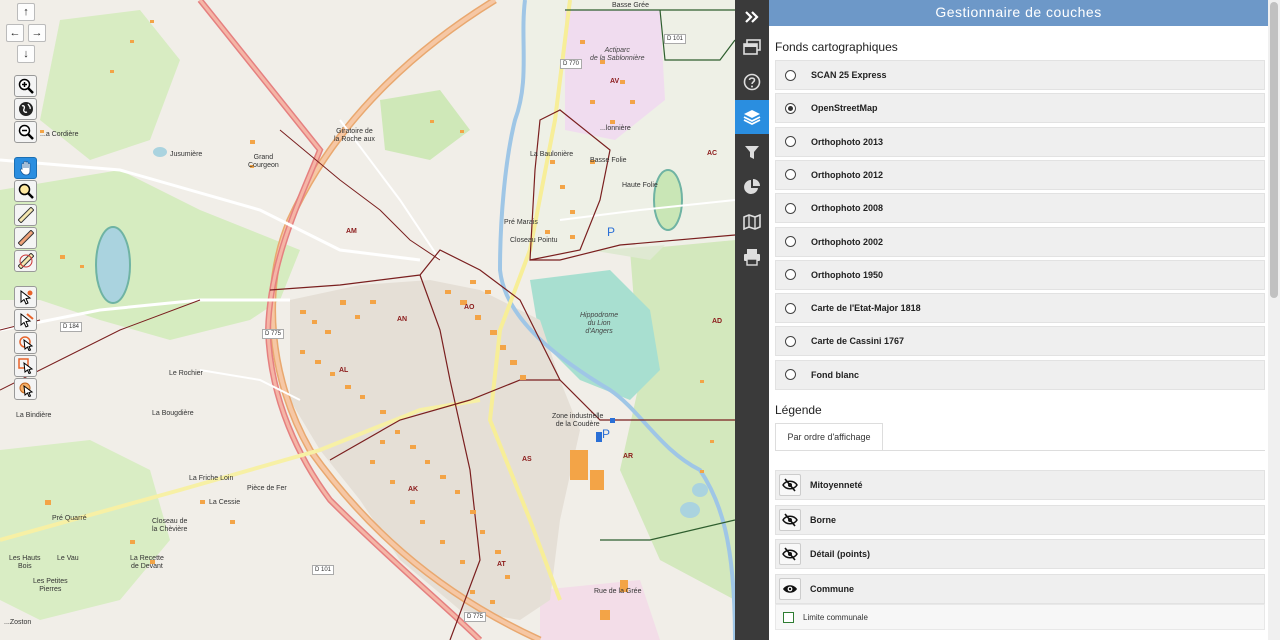 This screenshot has height=640, width=1280. I want to click on select-line-button, so click(25, 320).